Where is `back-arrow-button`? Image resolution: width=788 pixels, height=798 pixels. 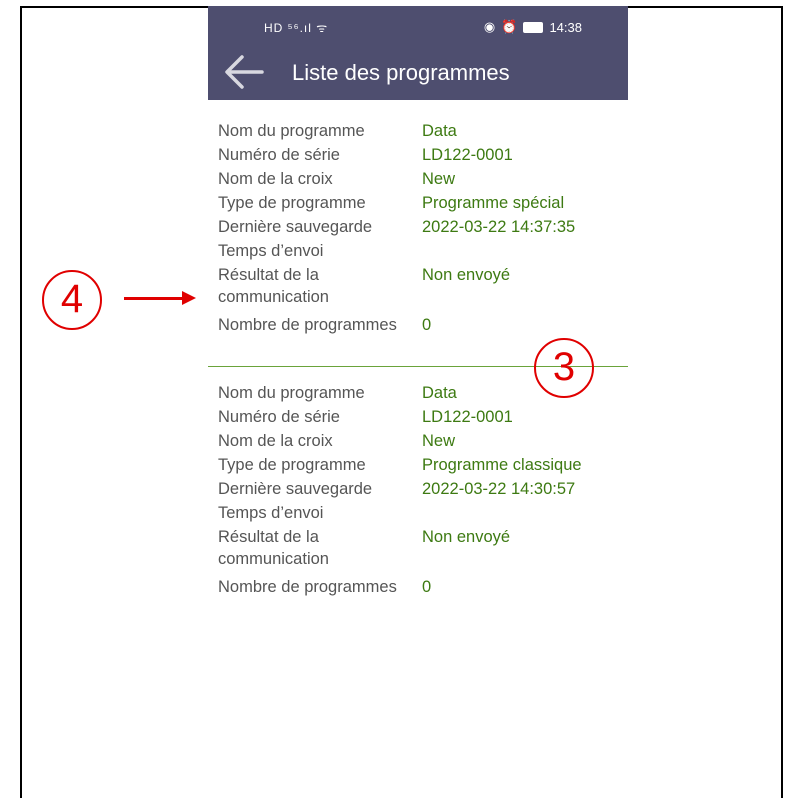
back-arrow-button is located at coordinates (244, 72).